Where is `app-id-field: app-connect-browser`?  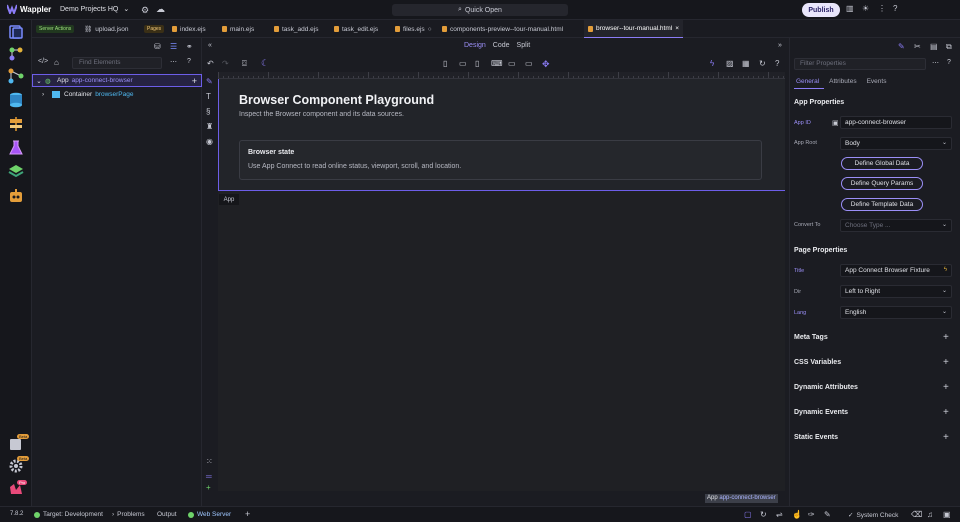 app-id-field: app-connect-browser is located at coordinates (896, 122).